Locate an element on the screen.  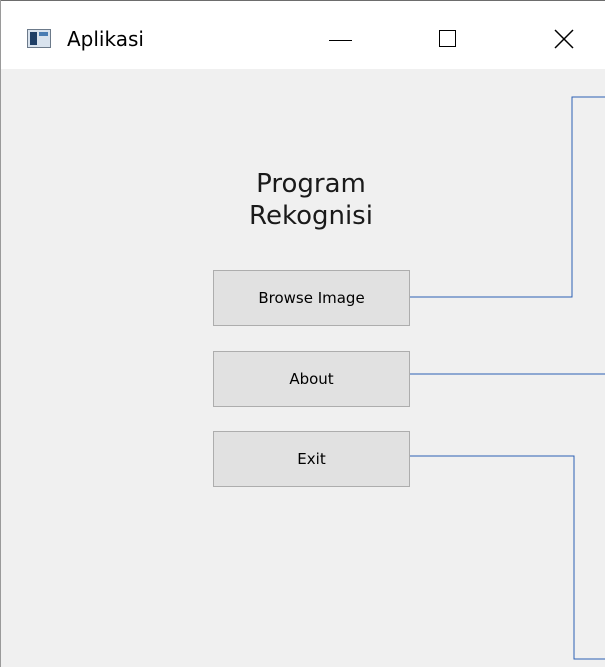
title-bar: Aplikasi is located at coordinates (303, 34).